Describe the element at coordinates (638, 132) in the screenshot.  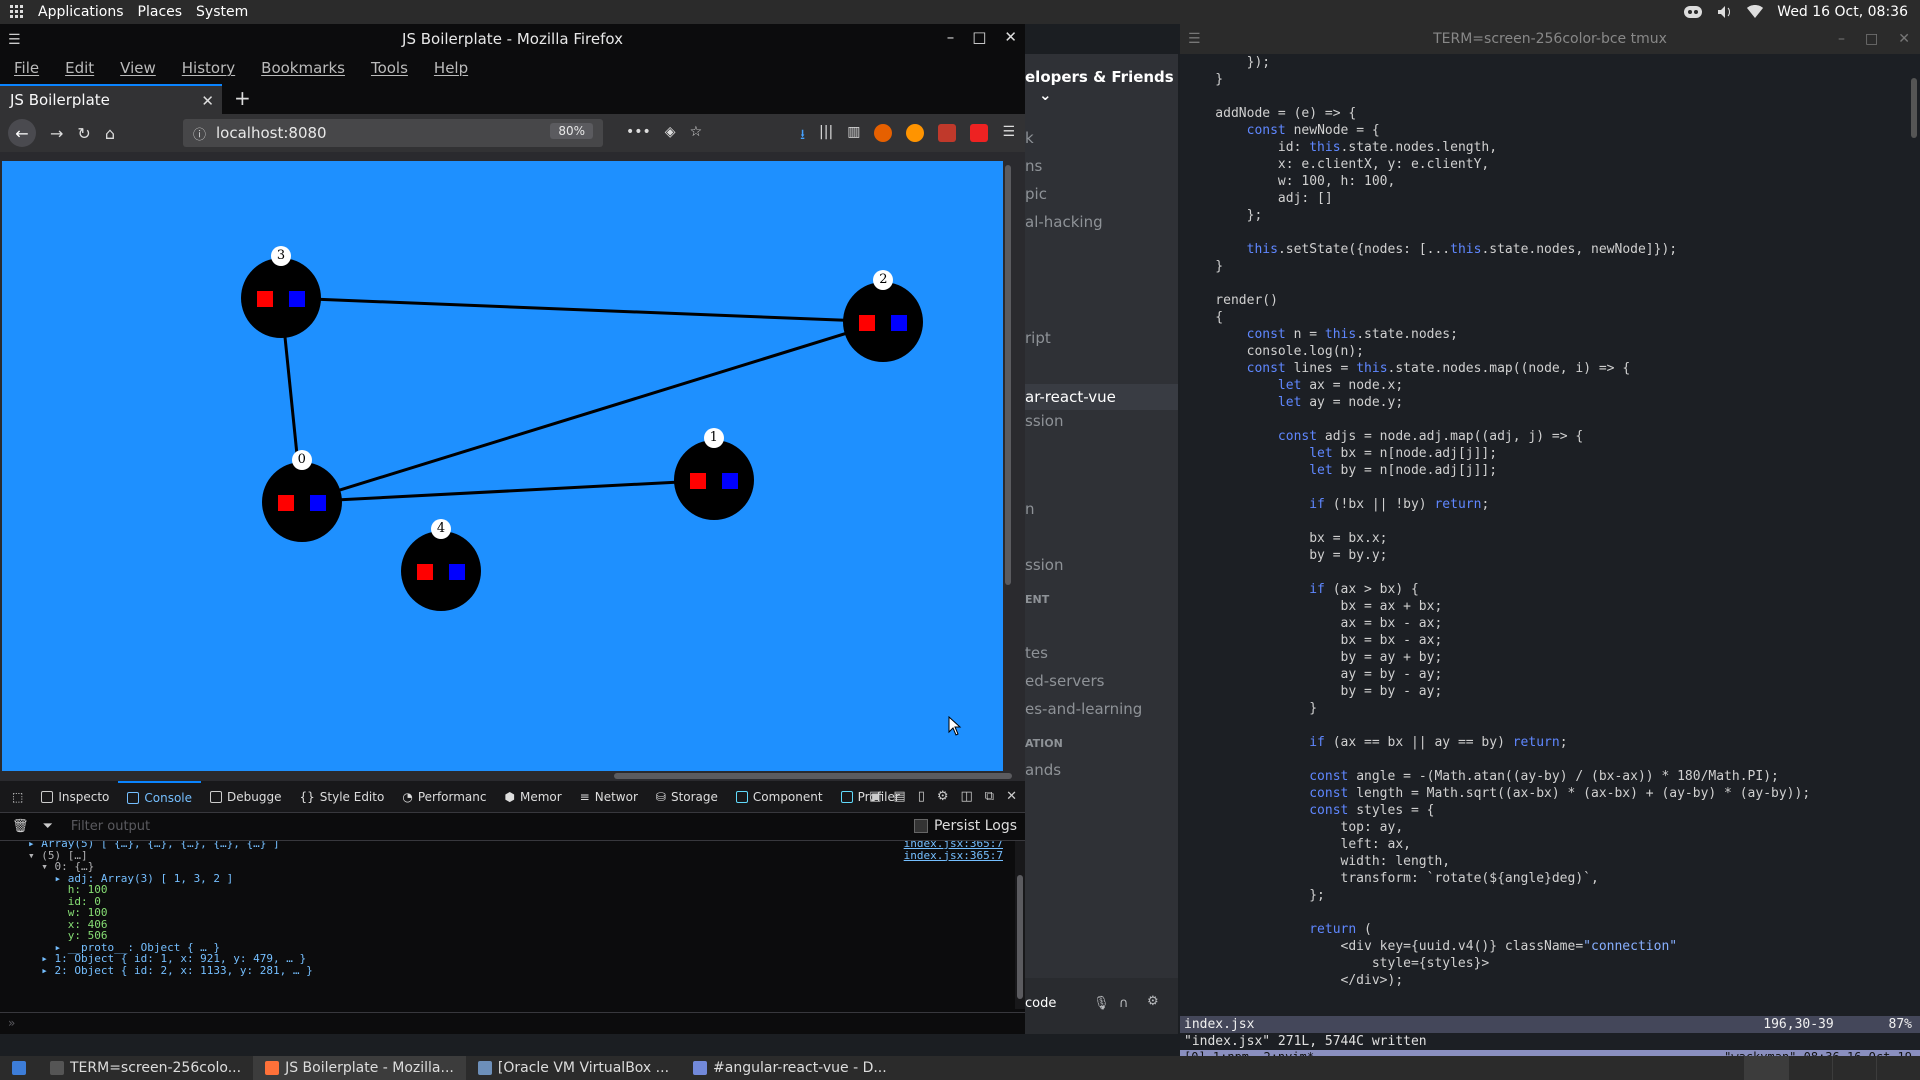
I see `page-actions-icon: •••` at that location.